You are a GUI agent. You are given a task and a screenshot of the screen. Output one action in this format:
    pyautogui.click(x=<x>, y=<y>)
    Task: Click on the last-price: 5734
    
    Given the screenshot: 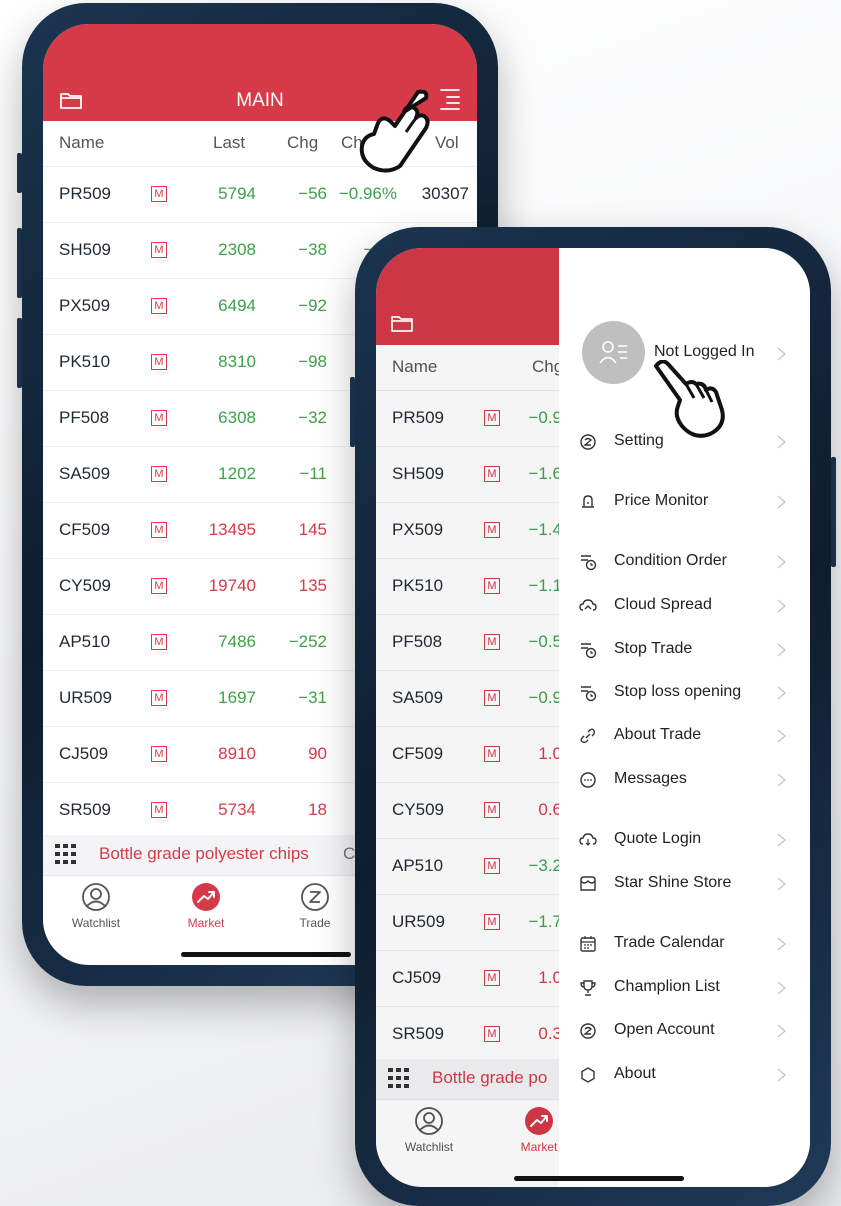 What is the action you would take?
    pyautogui.click(x=237, y=809)
    